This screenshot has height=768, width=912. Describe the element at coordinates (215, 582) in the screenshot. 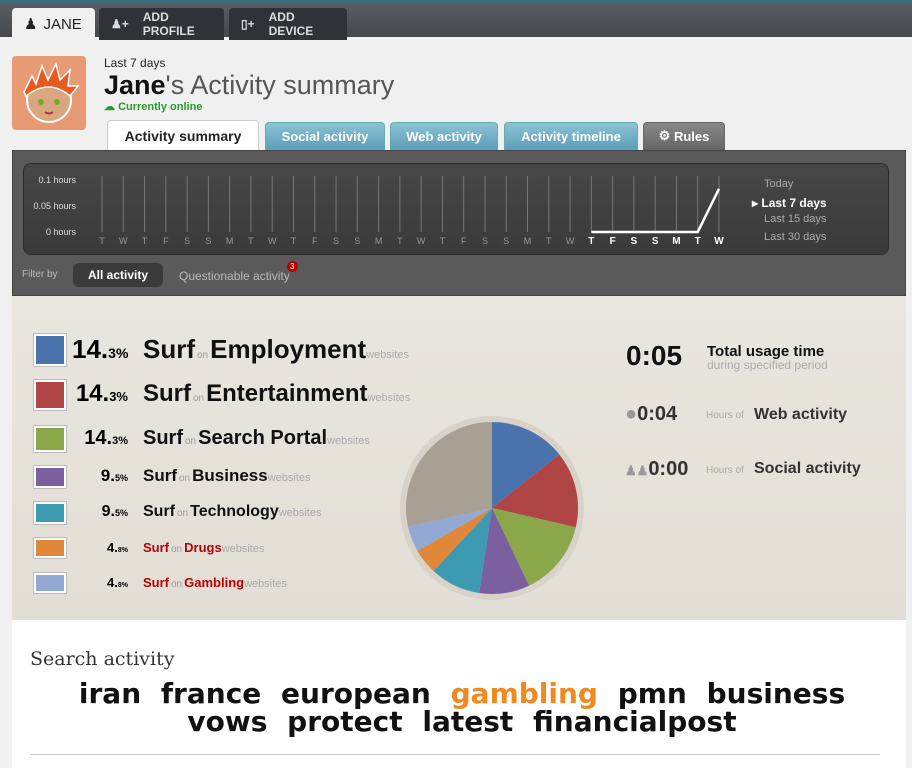

I see `category-label: Surf on Gambling websites` at that location.